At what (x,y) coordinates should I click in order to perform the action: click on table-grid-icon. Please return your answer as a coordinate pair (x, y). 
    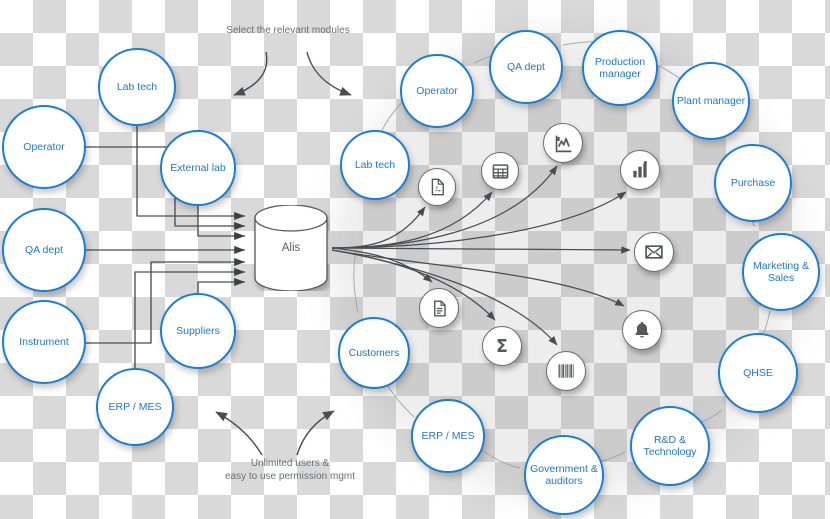
    Looking at the image, I should click on (500, 171).